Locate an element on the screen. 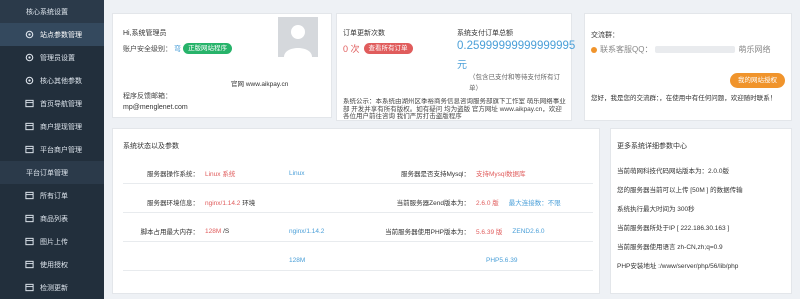  sidebar-item: 图片上传 is located at coordinates (52, 241).